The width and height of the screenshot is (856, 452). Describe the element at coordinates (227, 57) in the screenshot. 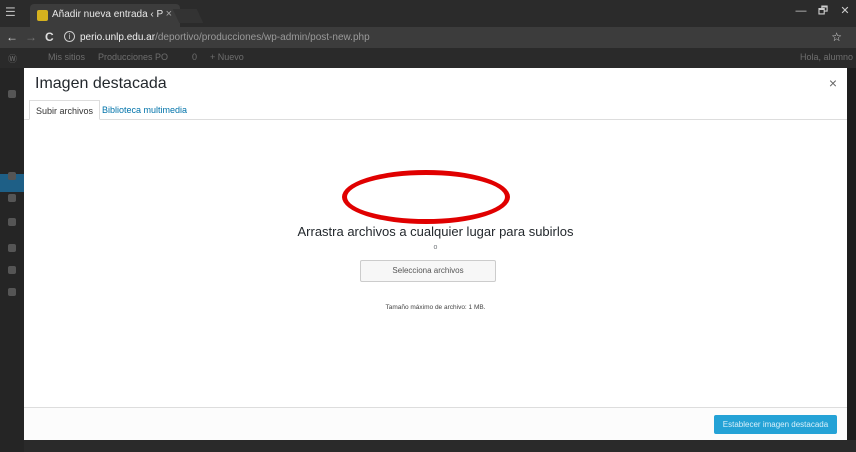

I see `new-content-link: + Nuevo` at that location.